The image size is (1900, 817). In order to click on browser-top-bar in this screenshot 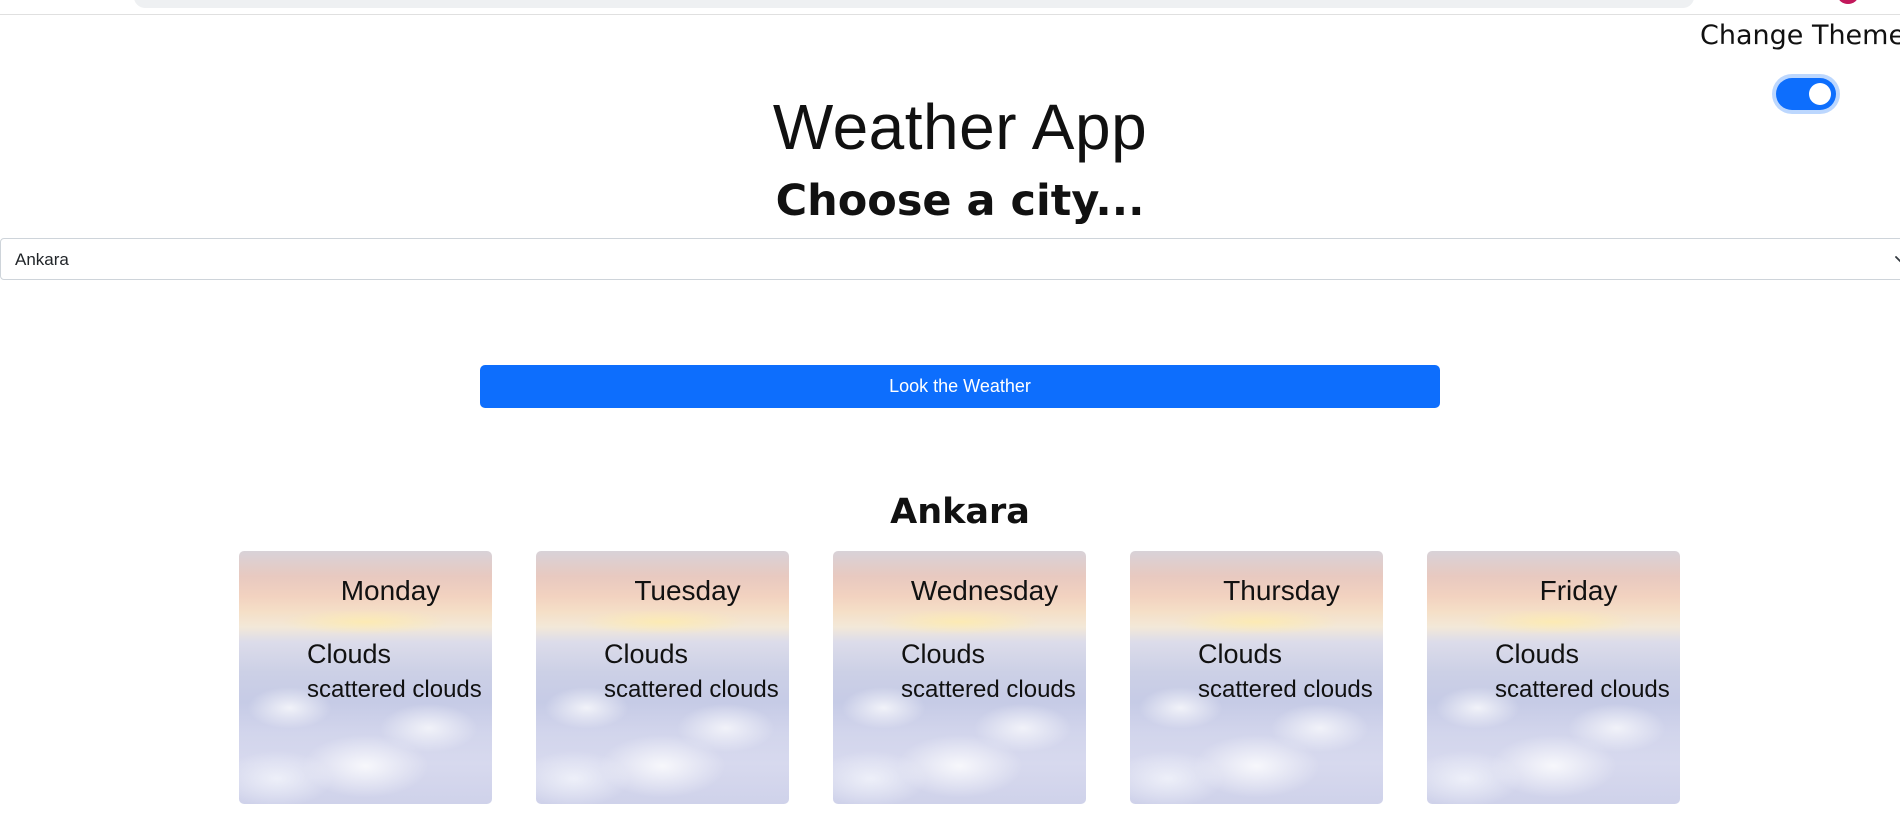, I will do `click(950, 7)`.